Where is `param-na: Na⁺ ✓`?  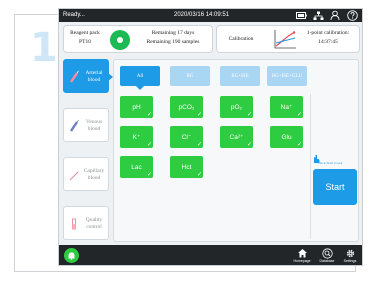 param-na: Na⁺ ✓ is located at coordinates (286, 107).